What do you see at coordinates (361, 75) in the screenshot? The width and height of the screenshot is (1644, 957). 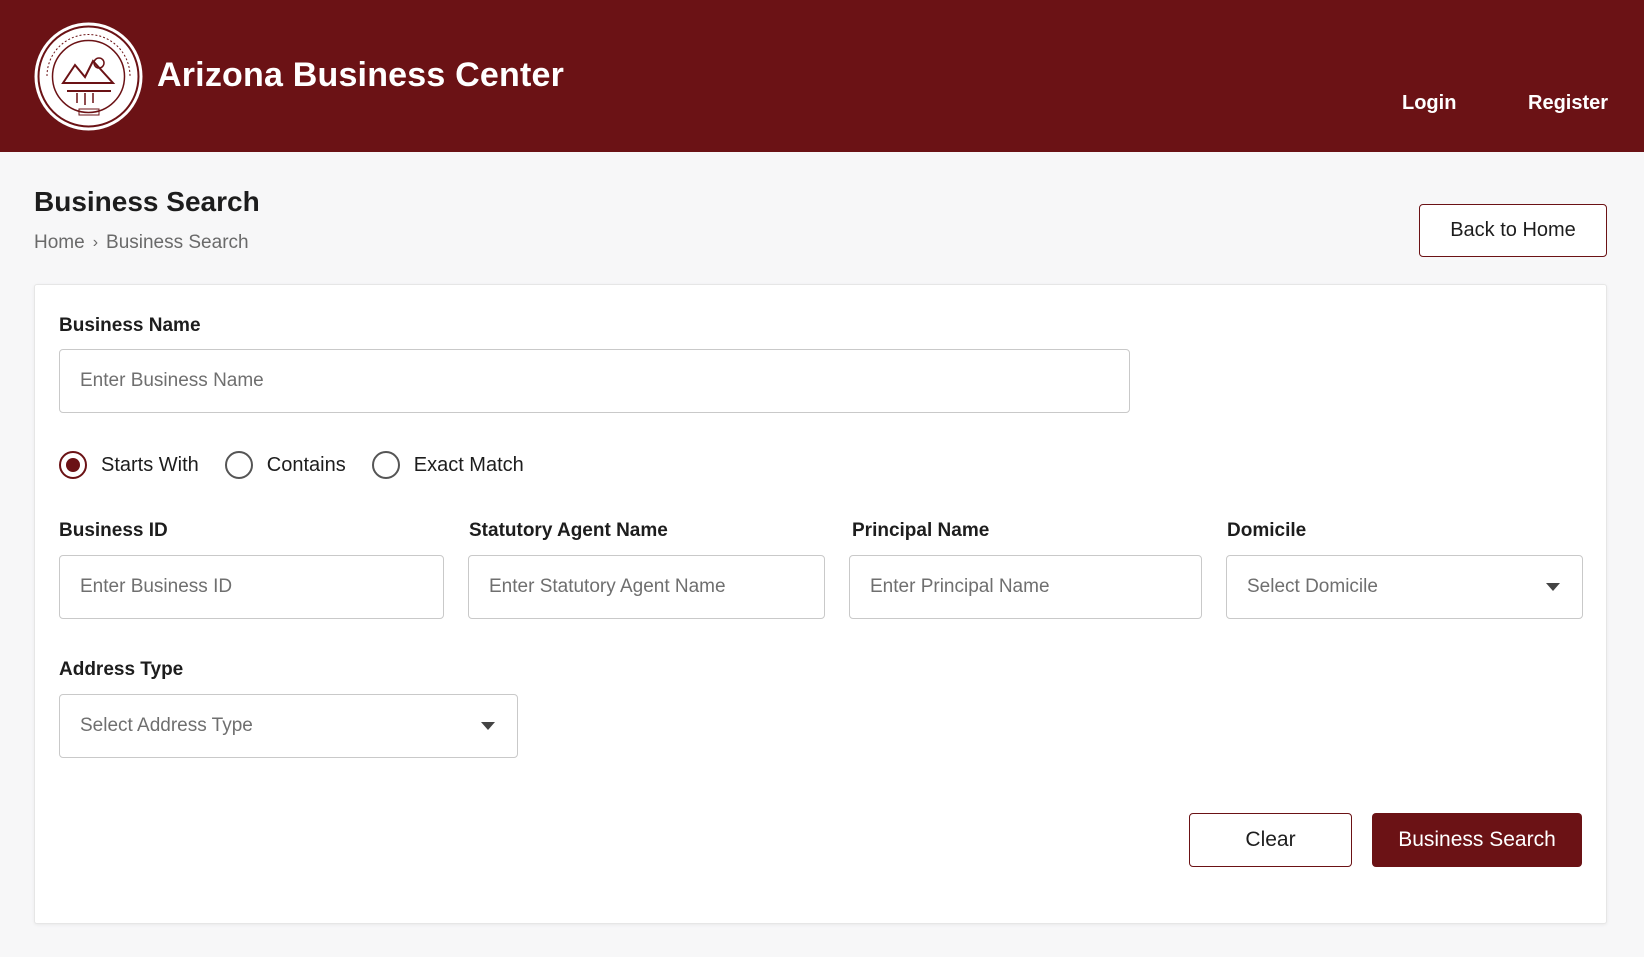 I see `app-title: Arizona Business Center` at bounding box center [361, 75].